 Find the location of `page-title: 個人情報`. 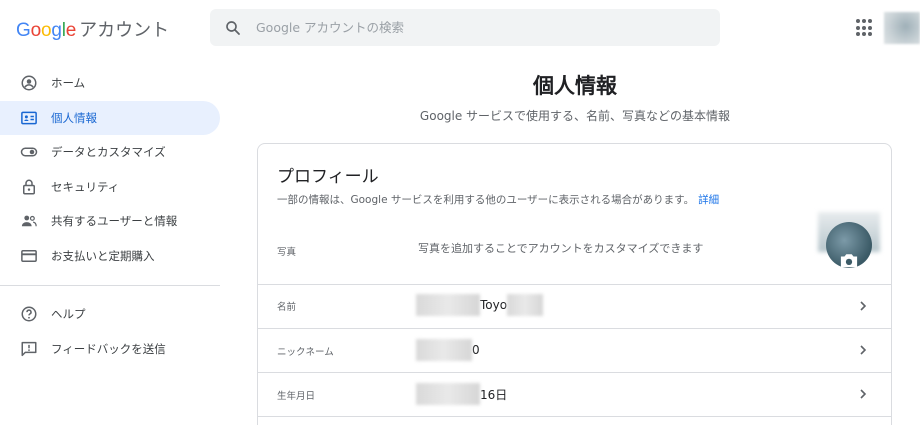

page-title: 個人情報 is located at coordinates (575, 86).